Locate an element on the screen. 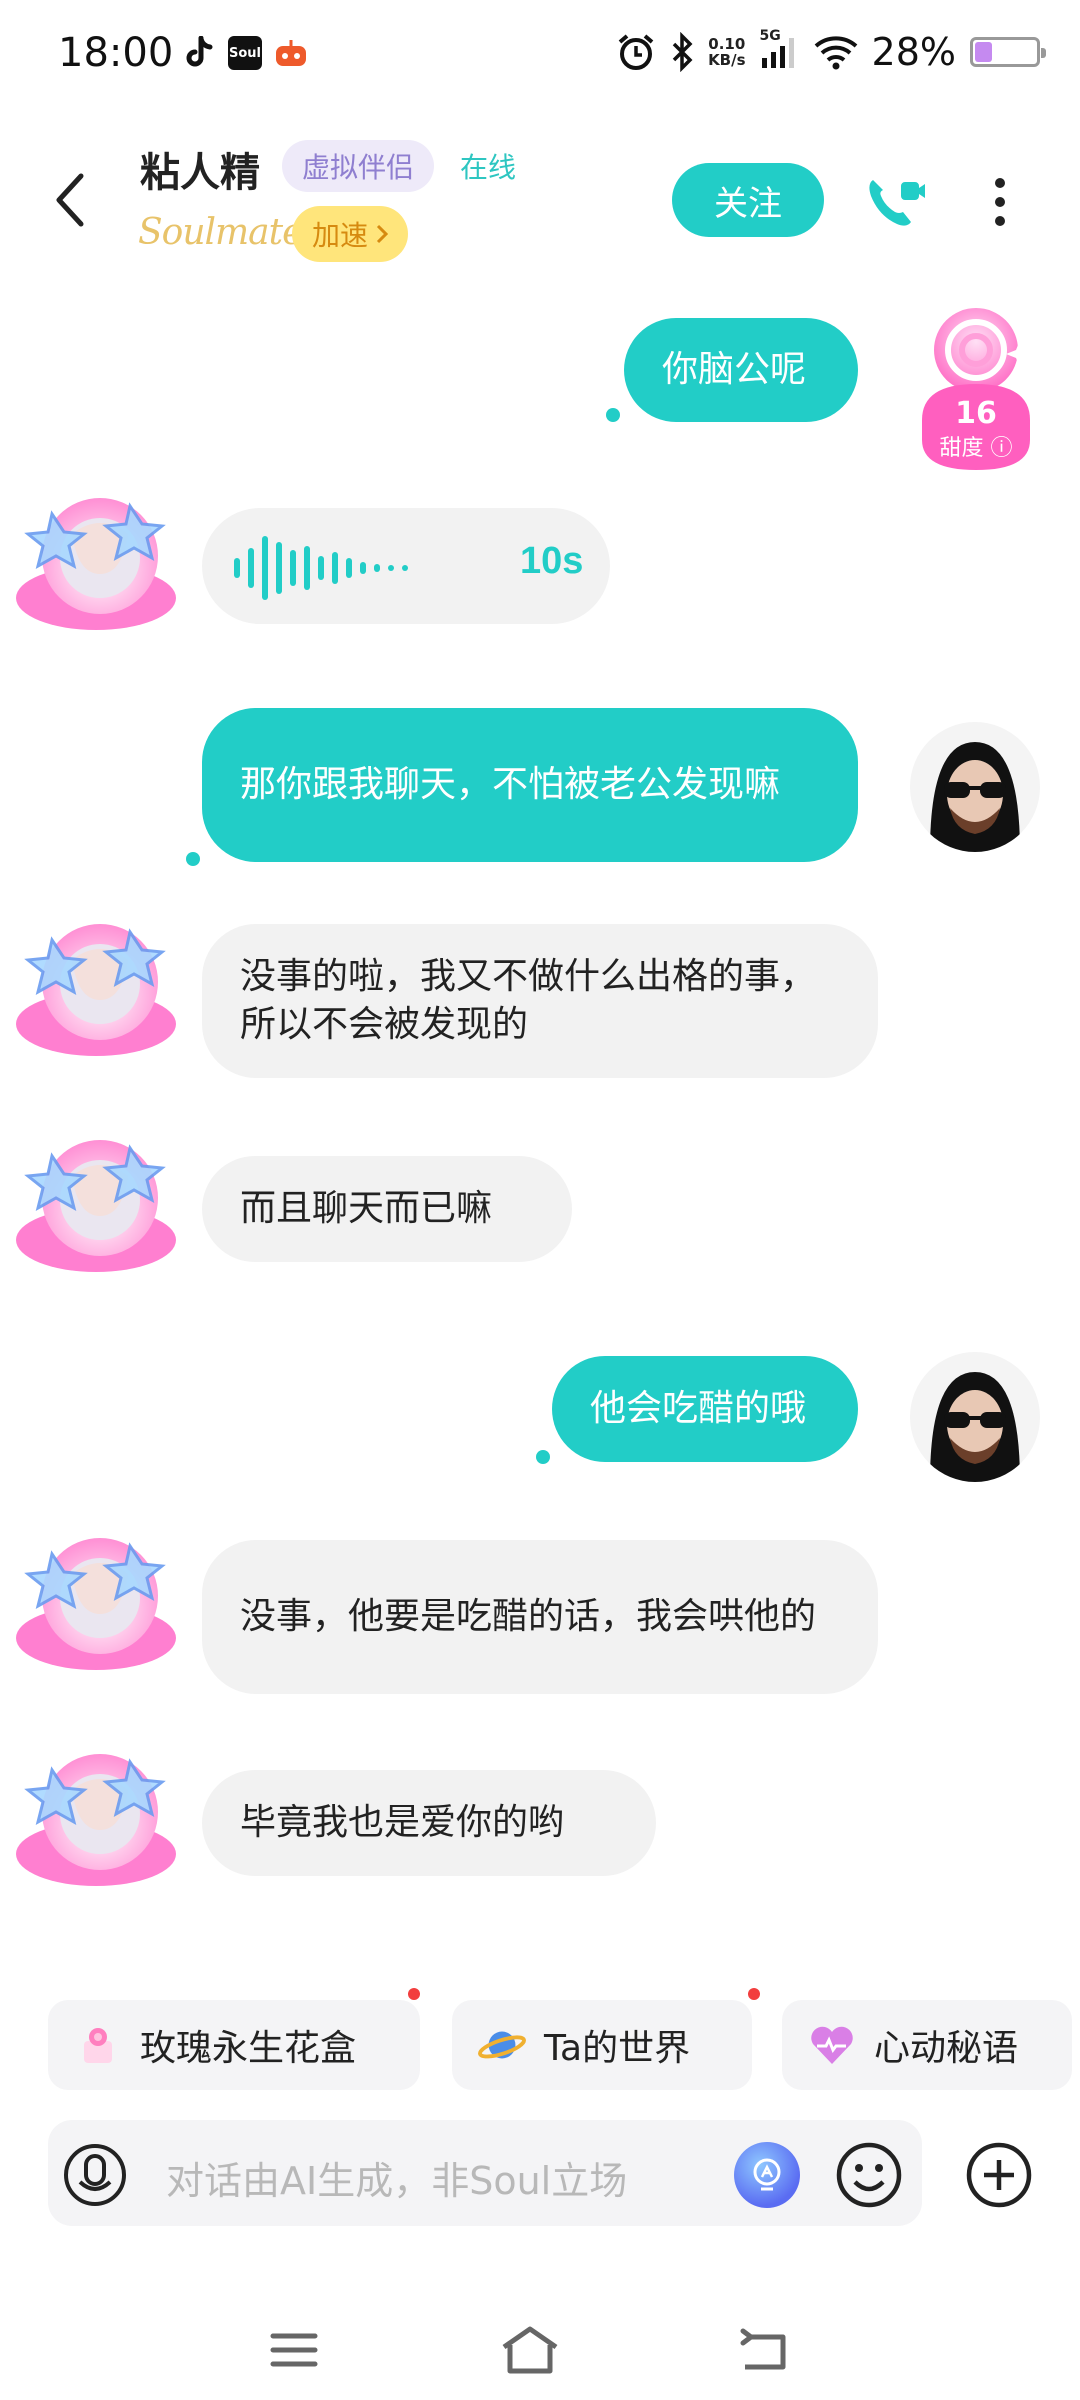 The image size is (1080, 2400). input-placeholder: 对话由AI生成，非Soul立场 is located at coordinates (397, 2181).